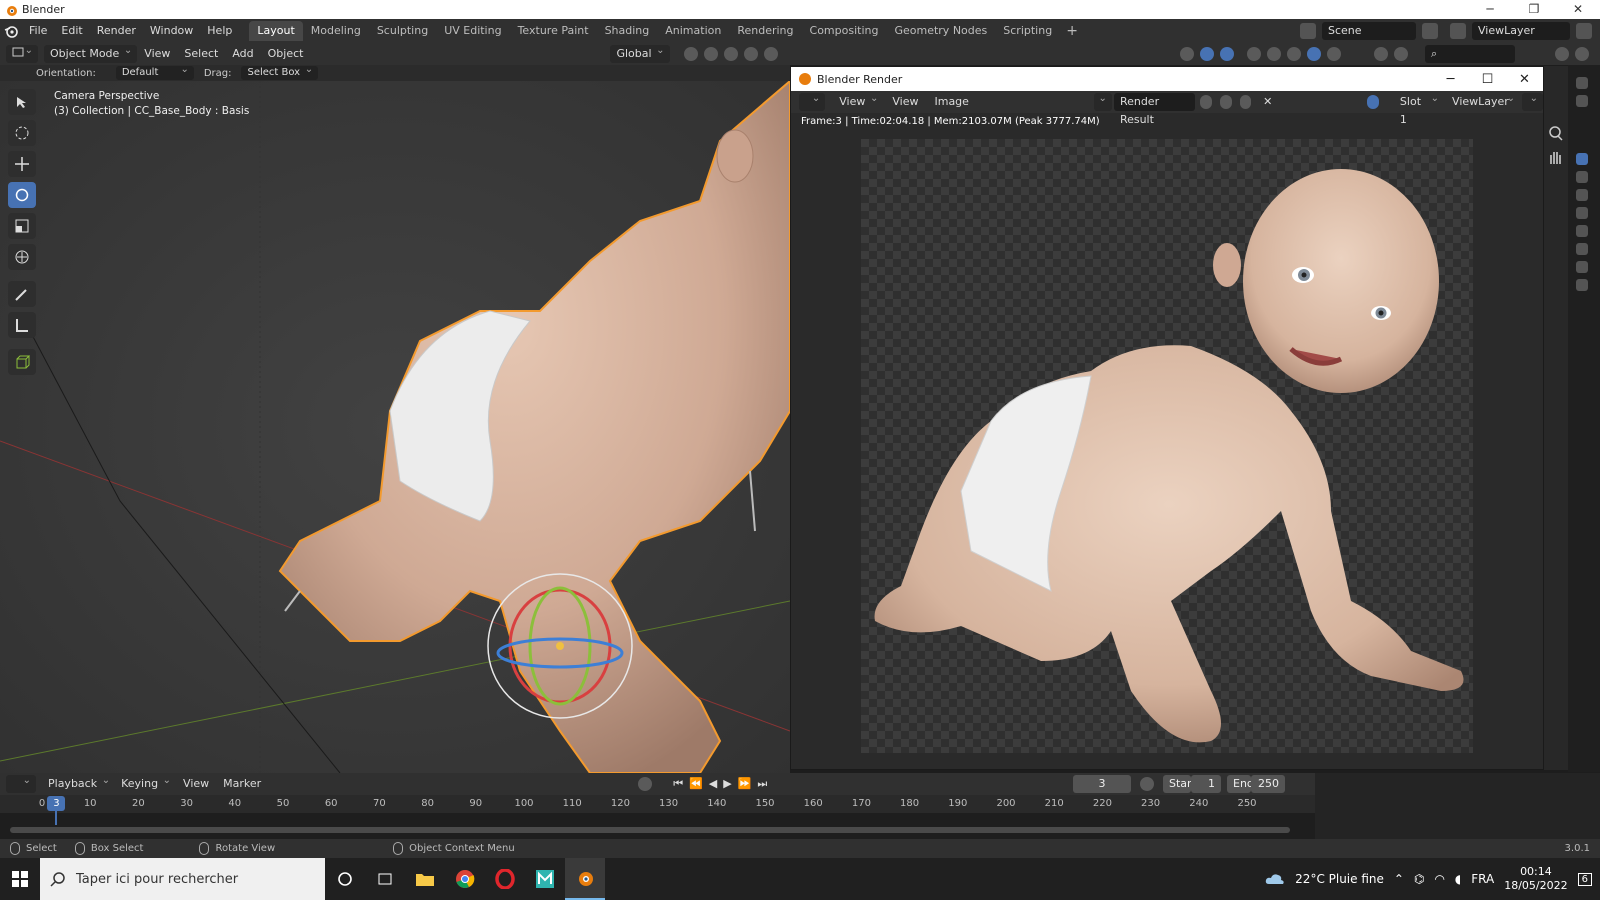  I want to click on viewport-menu-select: Select, so click(201, 54).